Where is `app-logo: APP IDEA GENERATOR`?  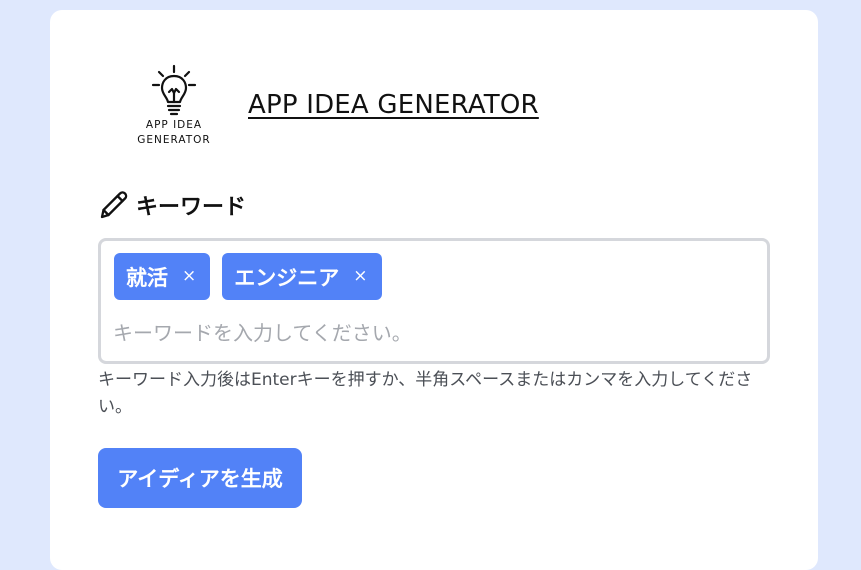 app-logo: APP IDEA GENERATOR is located at coordinates (174, 114).